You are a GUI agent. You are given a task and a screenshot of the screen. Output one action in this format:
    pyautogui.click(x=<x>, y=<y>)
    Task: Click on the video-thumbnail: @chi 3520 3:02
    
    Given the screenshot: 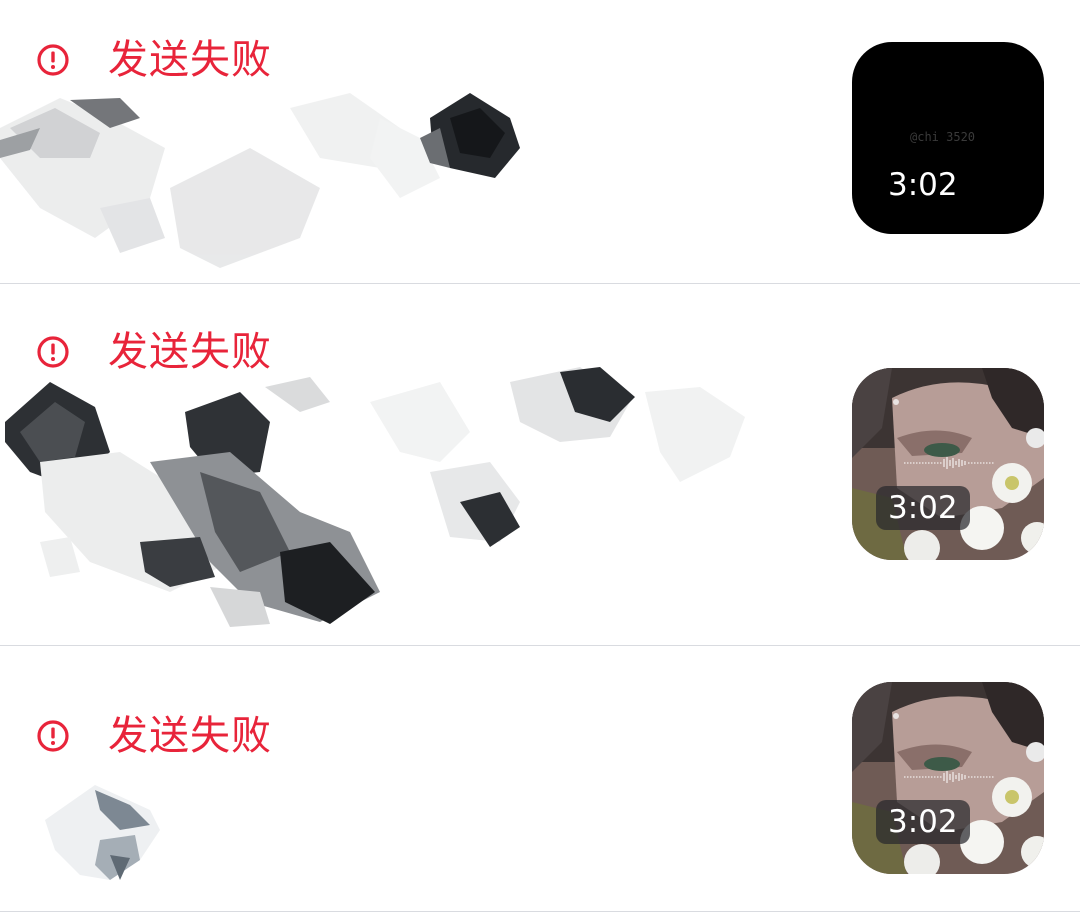 What is the action you would take?
    pyautogui.click(x=948, y=138)
    